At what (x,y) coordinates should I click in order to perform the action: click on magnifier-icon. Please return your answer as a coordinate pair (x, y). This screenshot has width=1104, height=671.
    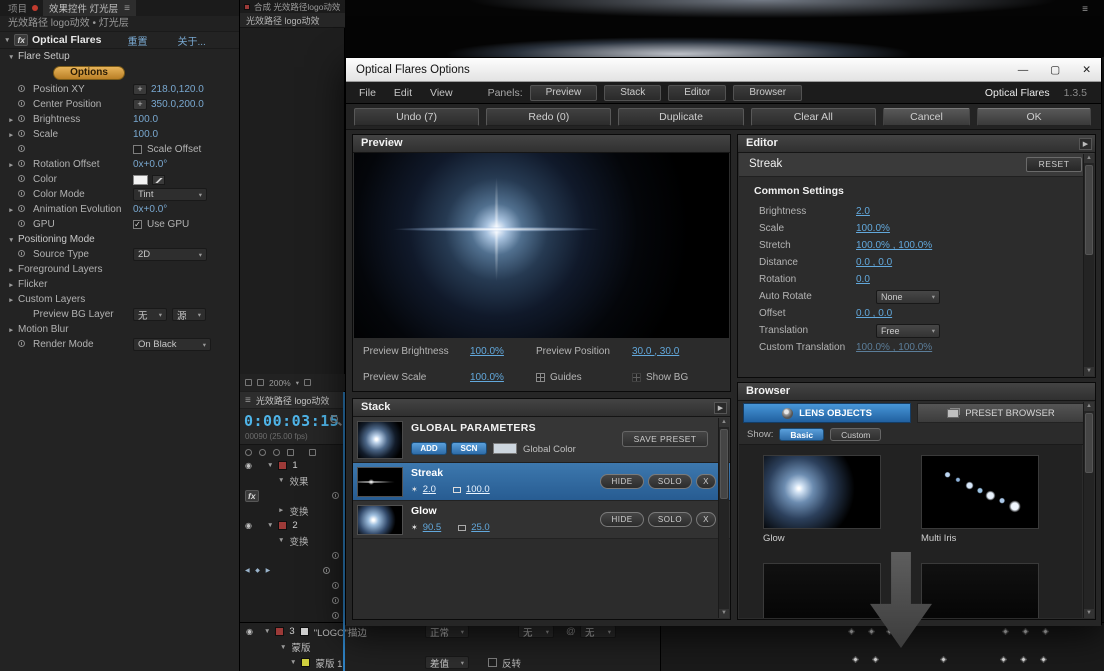
    Looking at the image, I should click on (334, 419).